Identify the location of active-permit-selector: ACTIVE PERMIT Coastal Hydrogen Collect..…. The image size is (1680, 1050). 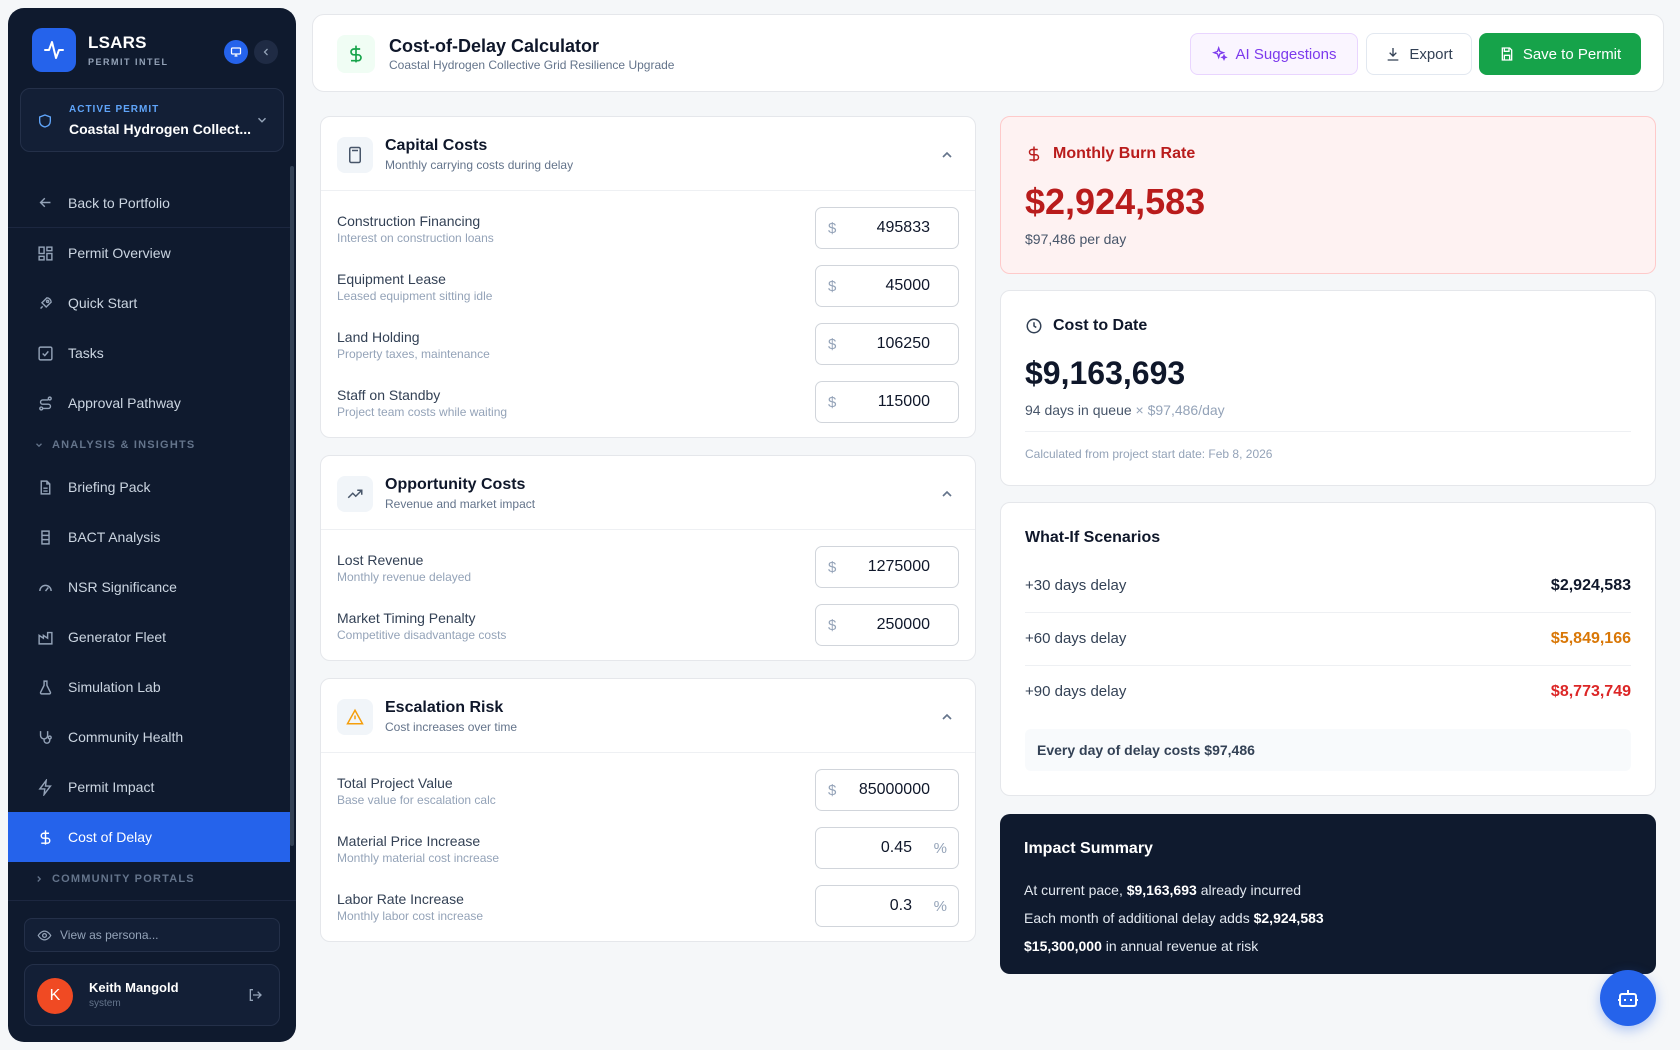
(152, 120).